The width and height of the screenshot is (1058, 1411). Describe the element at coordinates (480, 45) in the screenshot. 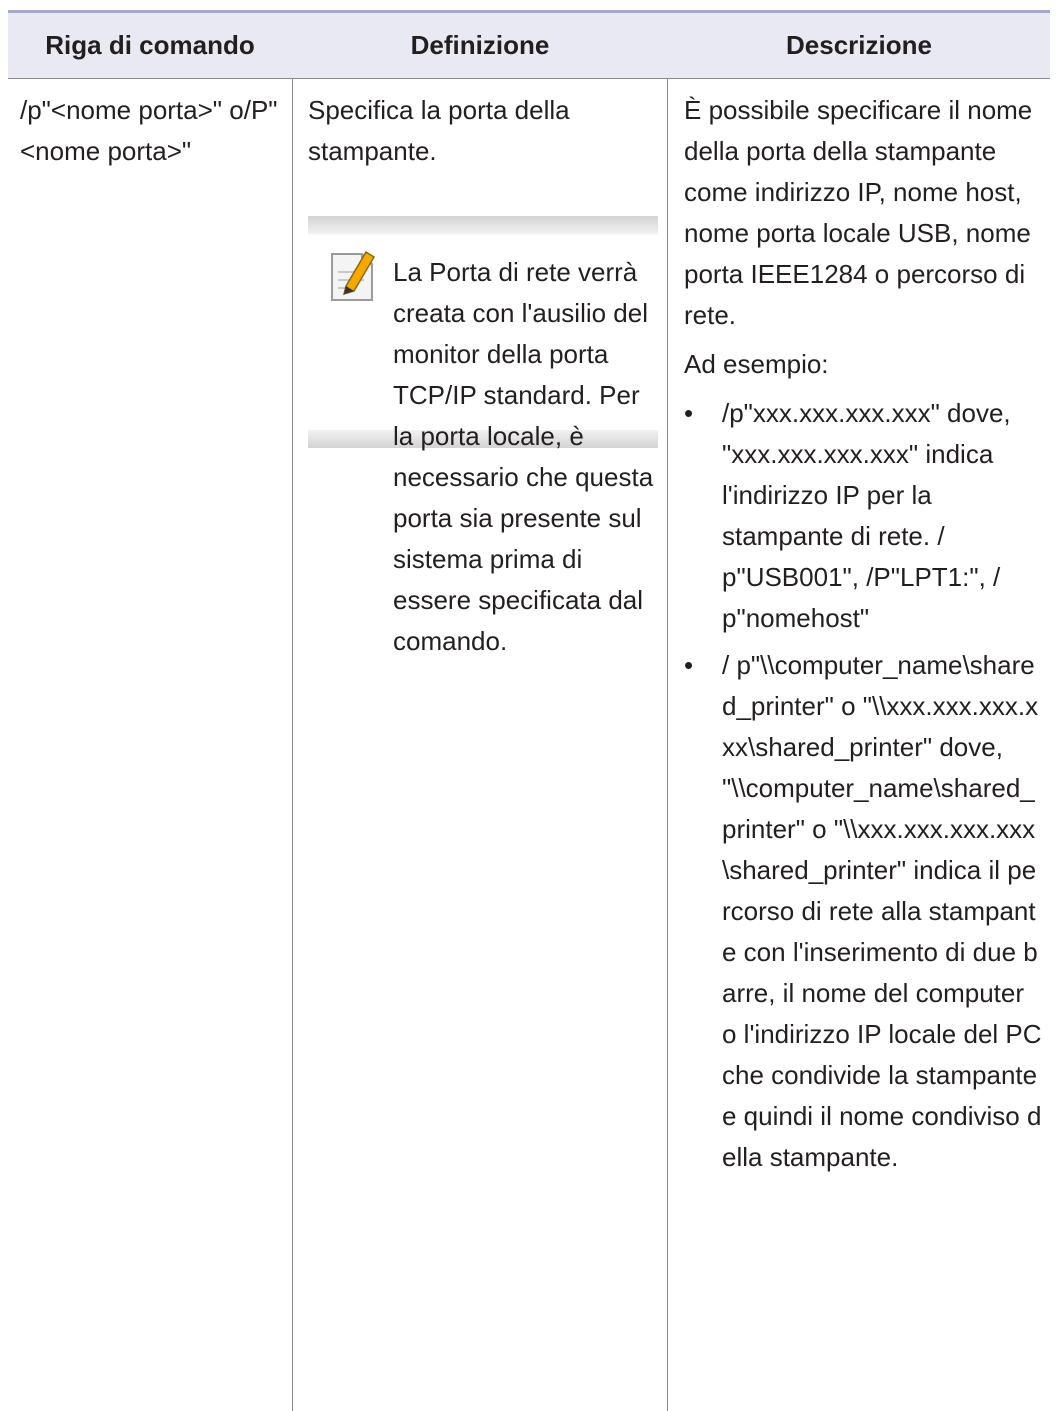

I see `column-header-definition: Definizione` at that location.